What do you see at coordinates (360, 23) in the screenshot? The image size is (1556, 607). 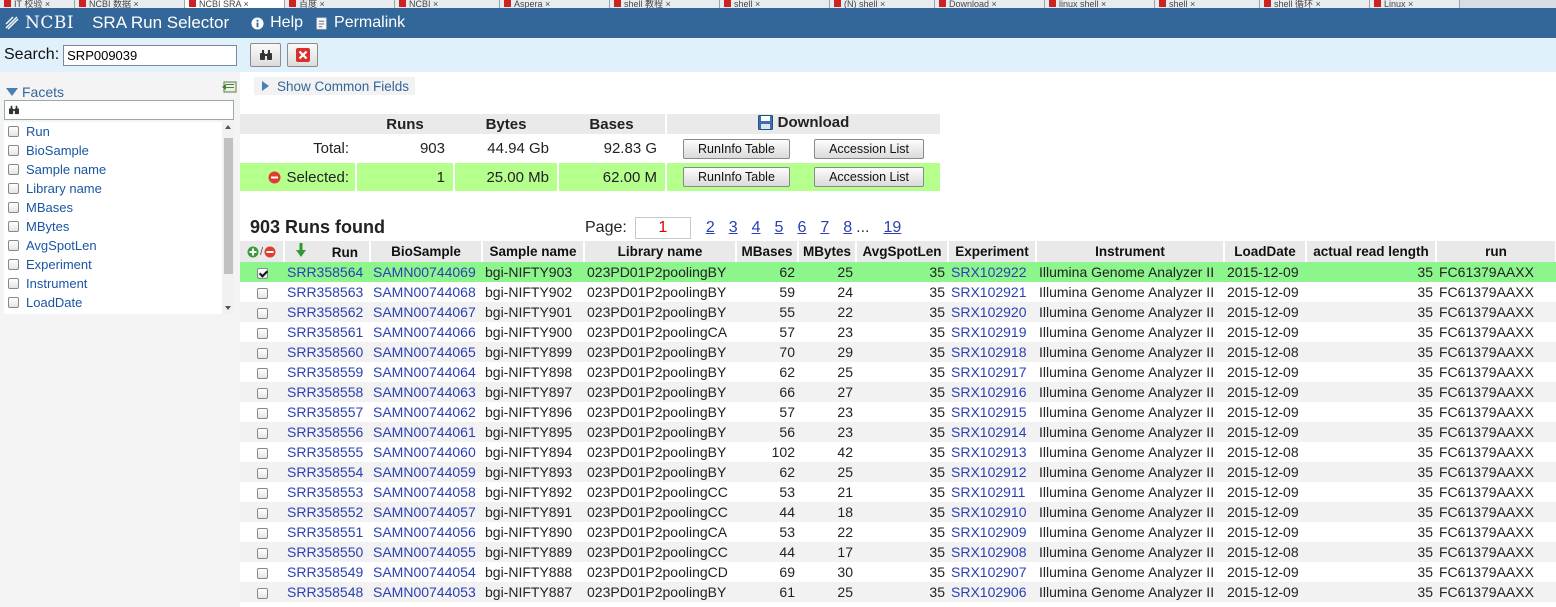 I see `permalink-link: Permalink` at bounding box center [360, 23].